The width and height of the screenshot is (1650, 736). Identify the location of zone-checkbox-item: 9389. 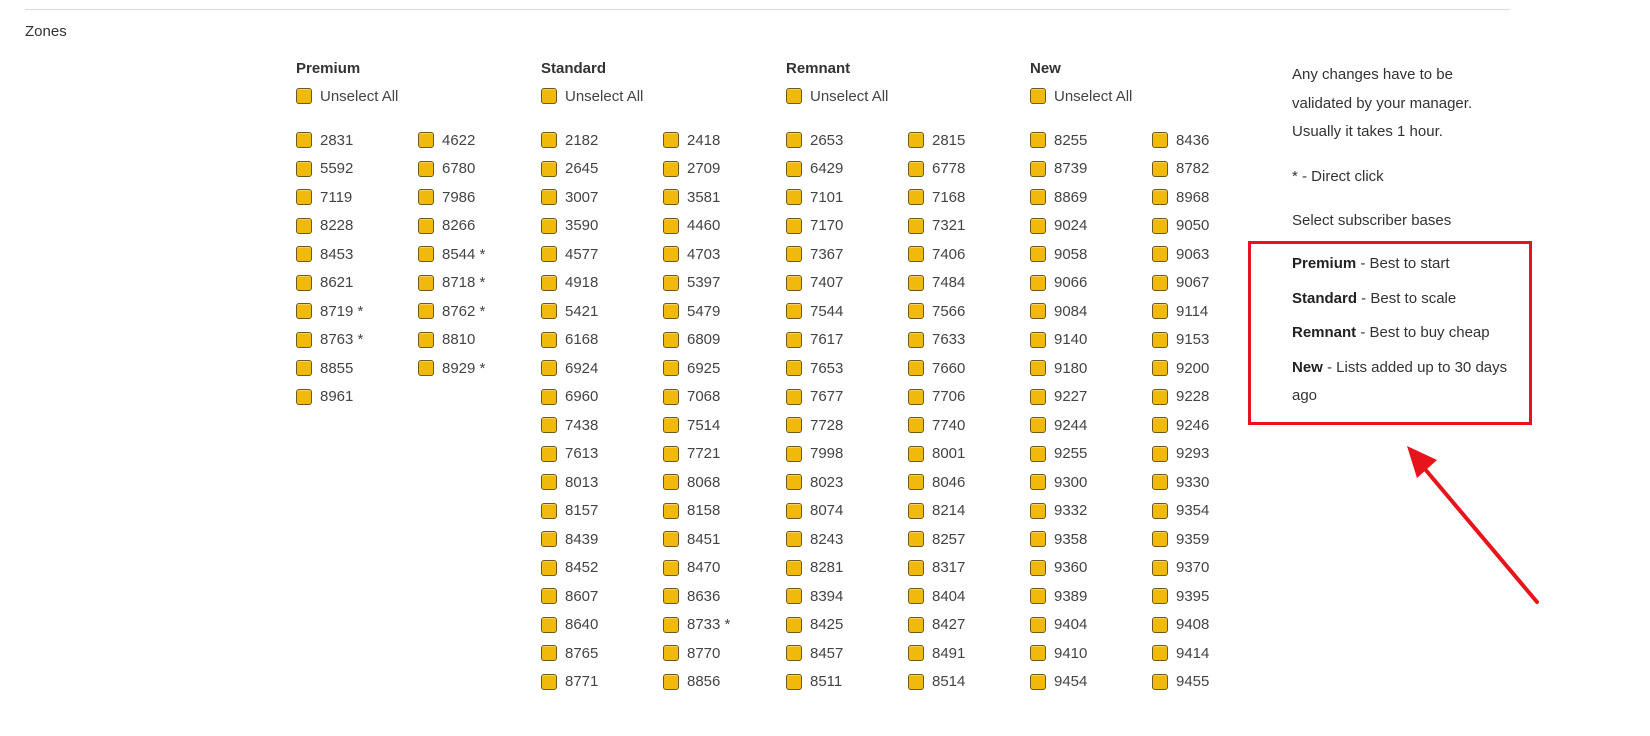
(1091, 596).